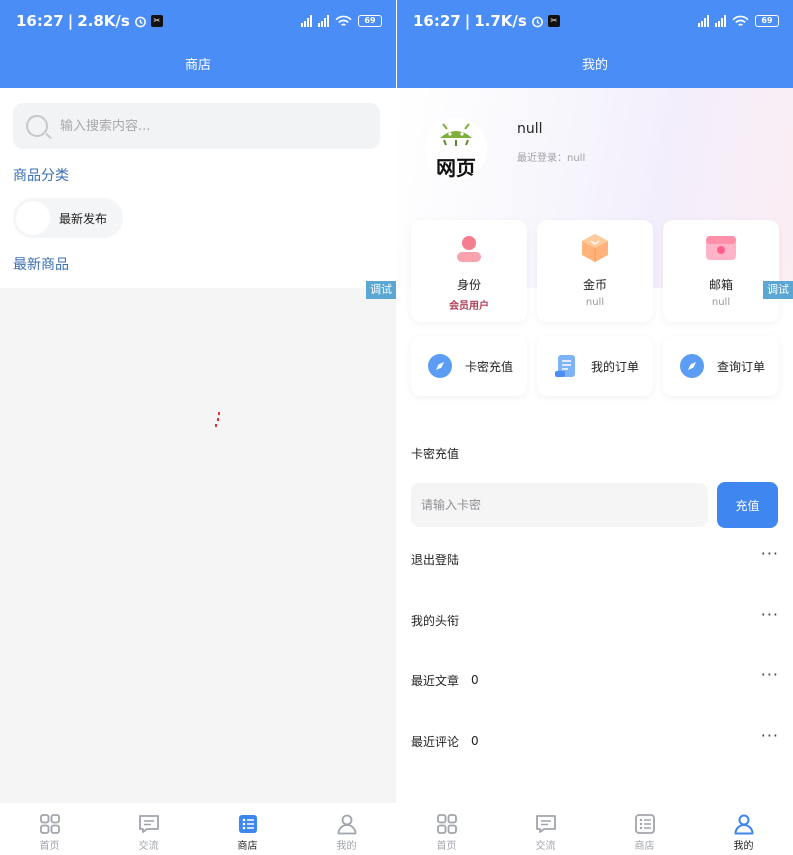 The image size is (793, 855). Describe the element at coordinates (595, 302) in the screenshot. I see `coins-value: null` at that location.